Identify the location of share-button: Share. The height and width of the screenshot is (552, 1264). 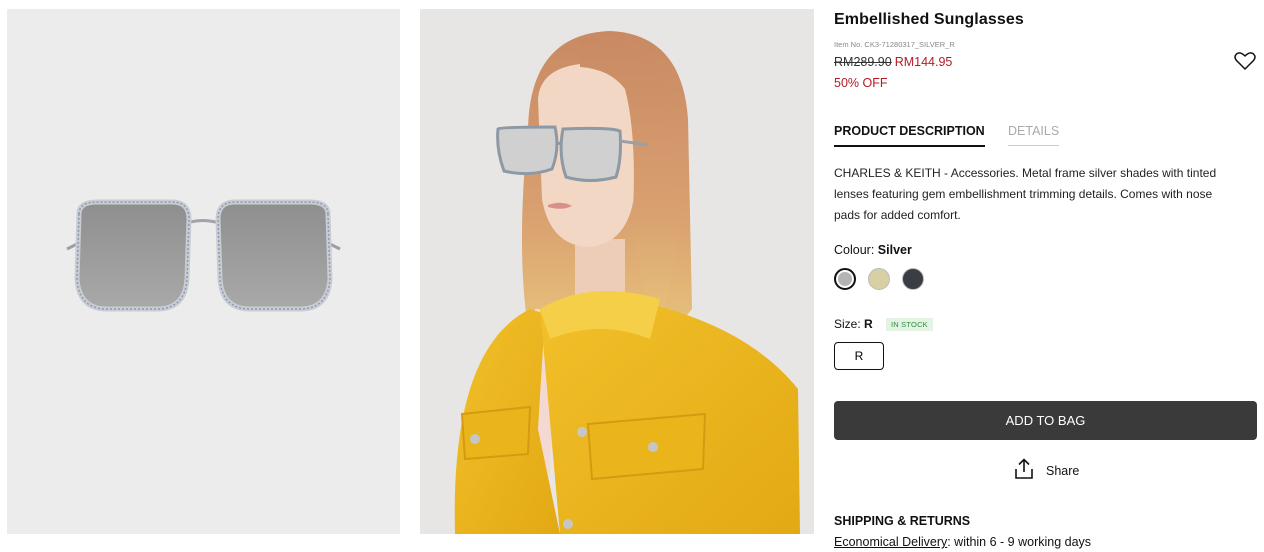
(1047, 471).